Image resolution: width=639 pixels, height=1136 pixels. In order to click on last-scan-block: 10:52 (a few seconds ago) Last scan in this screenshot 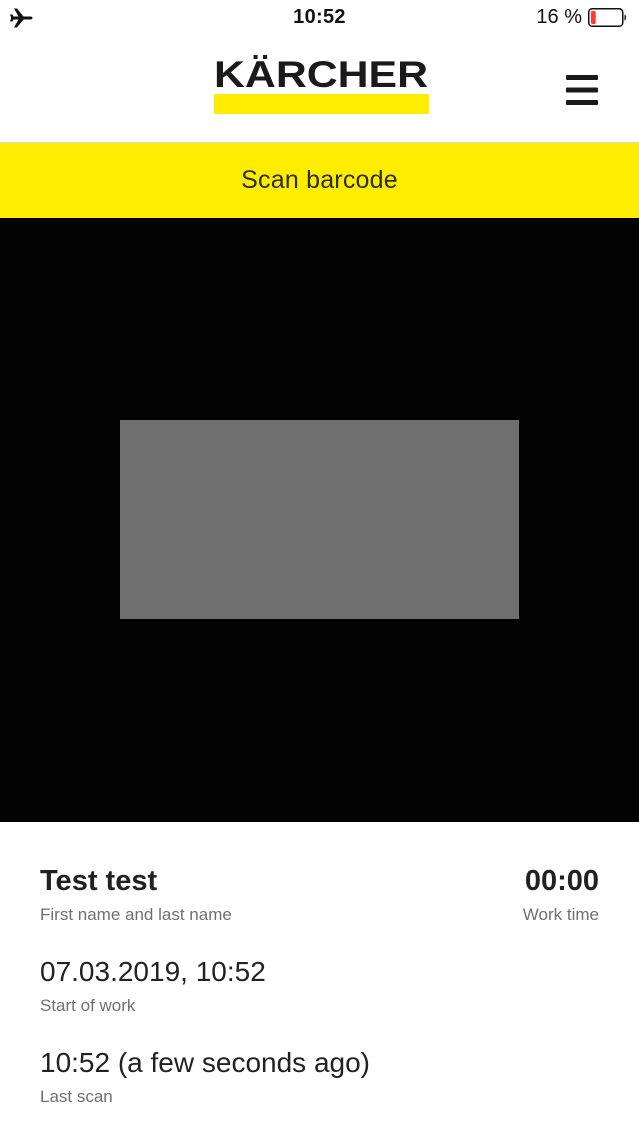, I will do `click(205, 1077)`.